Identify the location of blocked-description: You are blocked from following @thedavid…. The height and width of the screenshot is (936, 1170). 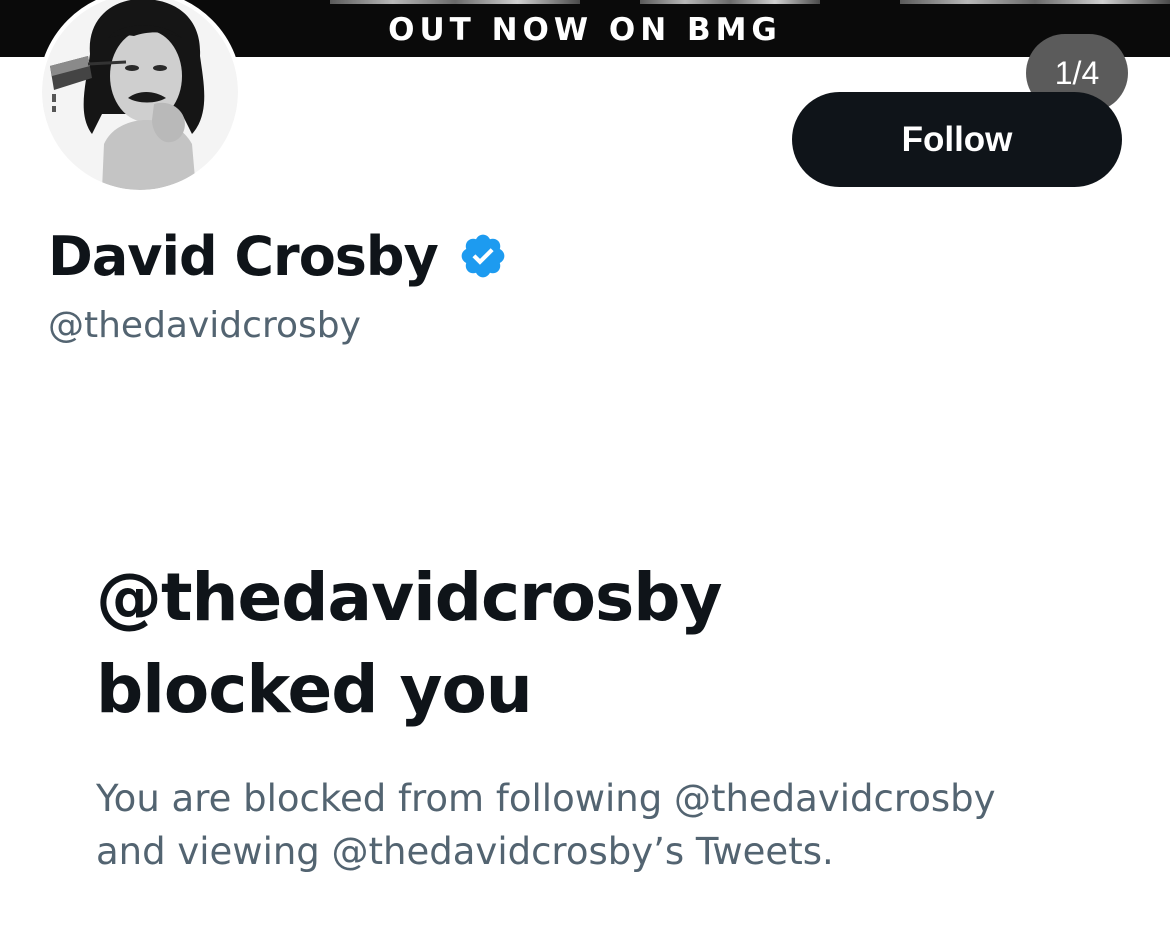
(621, 825).